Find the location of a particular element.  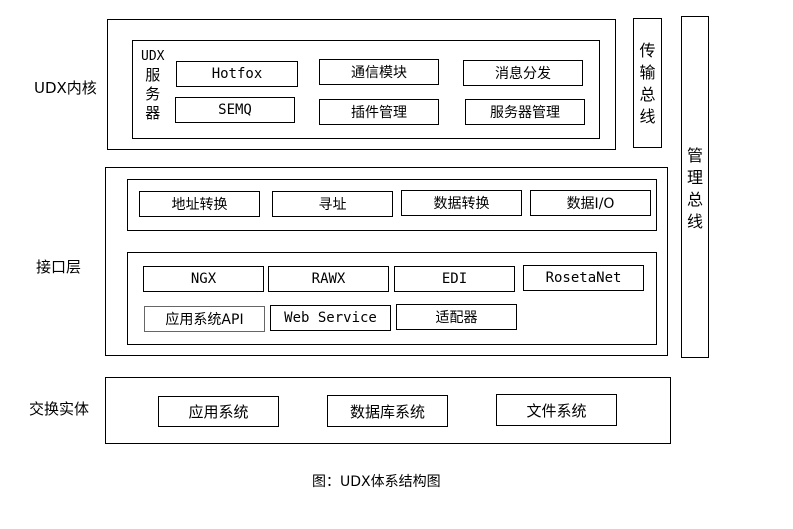

data-conversion: 数据转换 is located at coordinates (461, 203).